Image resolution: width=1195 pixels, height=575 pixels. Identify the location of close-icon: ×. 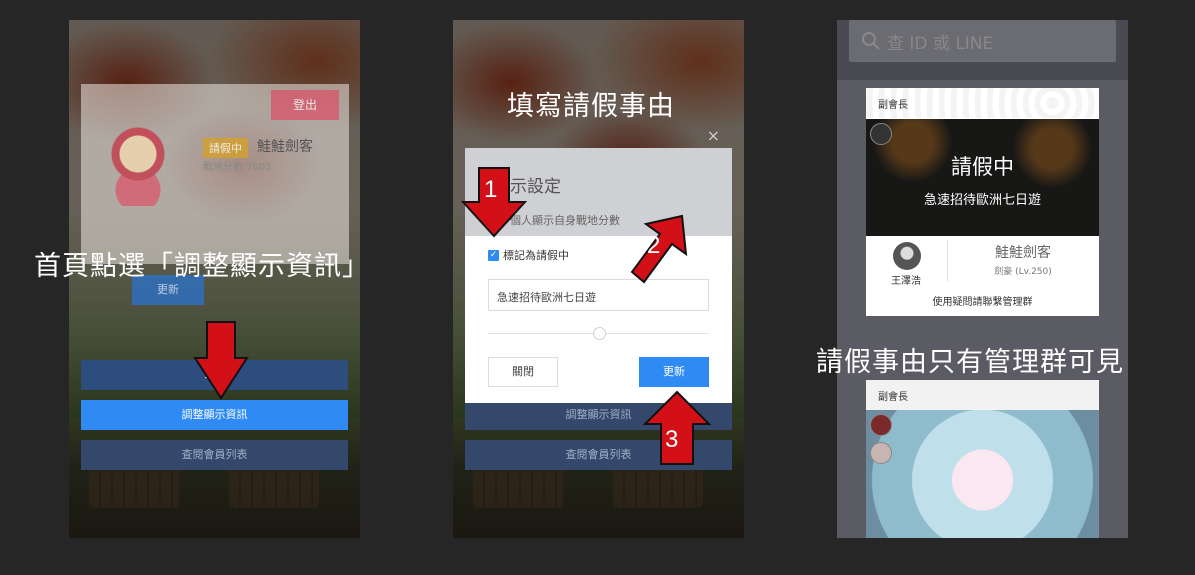
(713, 135).